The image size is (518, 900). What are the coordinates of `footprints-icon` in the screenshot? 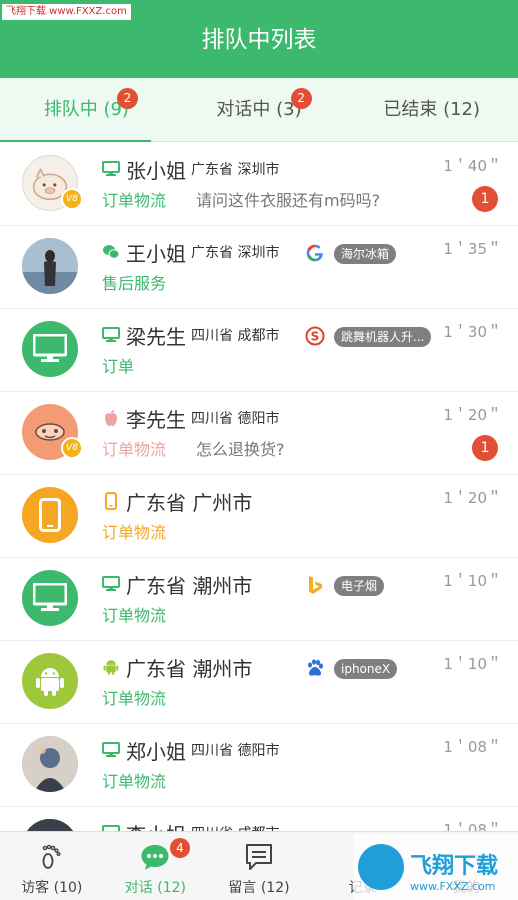 It's located at (52, 857).